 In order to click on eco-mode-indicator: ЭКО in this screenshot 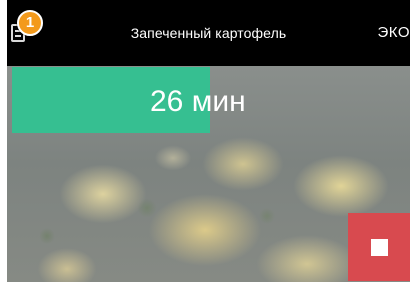, I will do `click(393, 32)`.